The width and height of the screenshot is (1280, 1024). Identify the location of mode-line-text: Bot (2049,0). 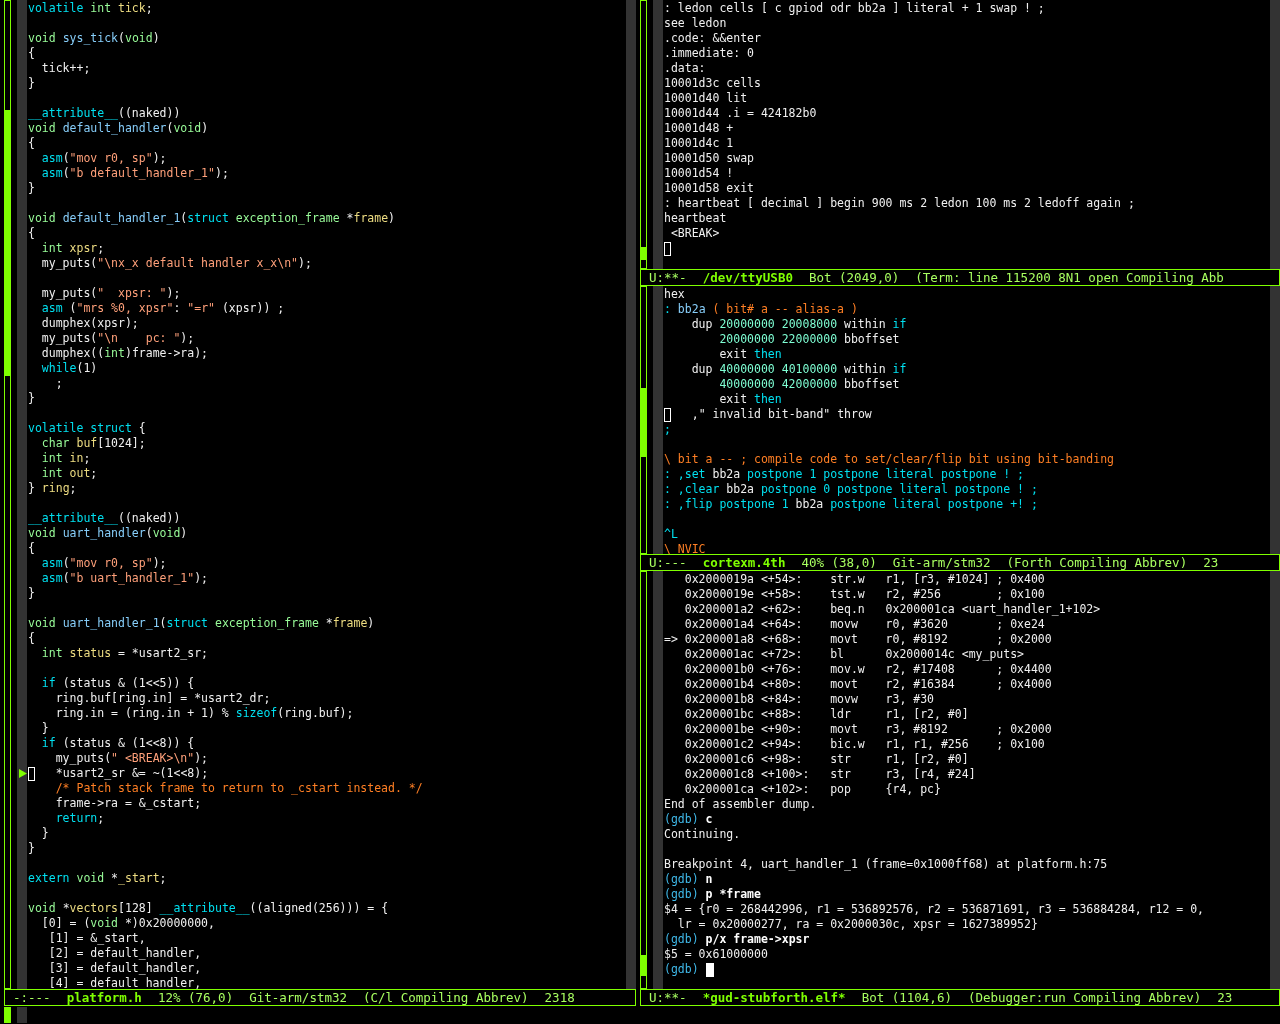
(854, 277).